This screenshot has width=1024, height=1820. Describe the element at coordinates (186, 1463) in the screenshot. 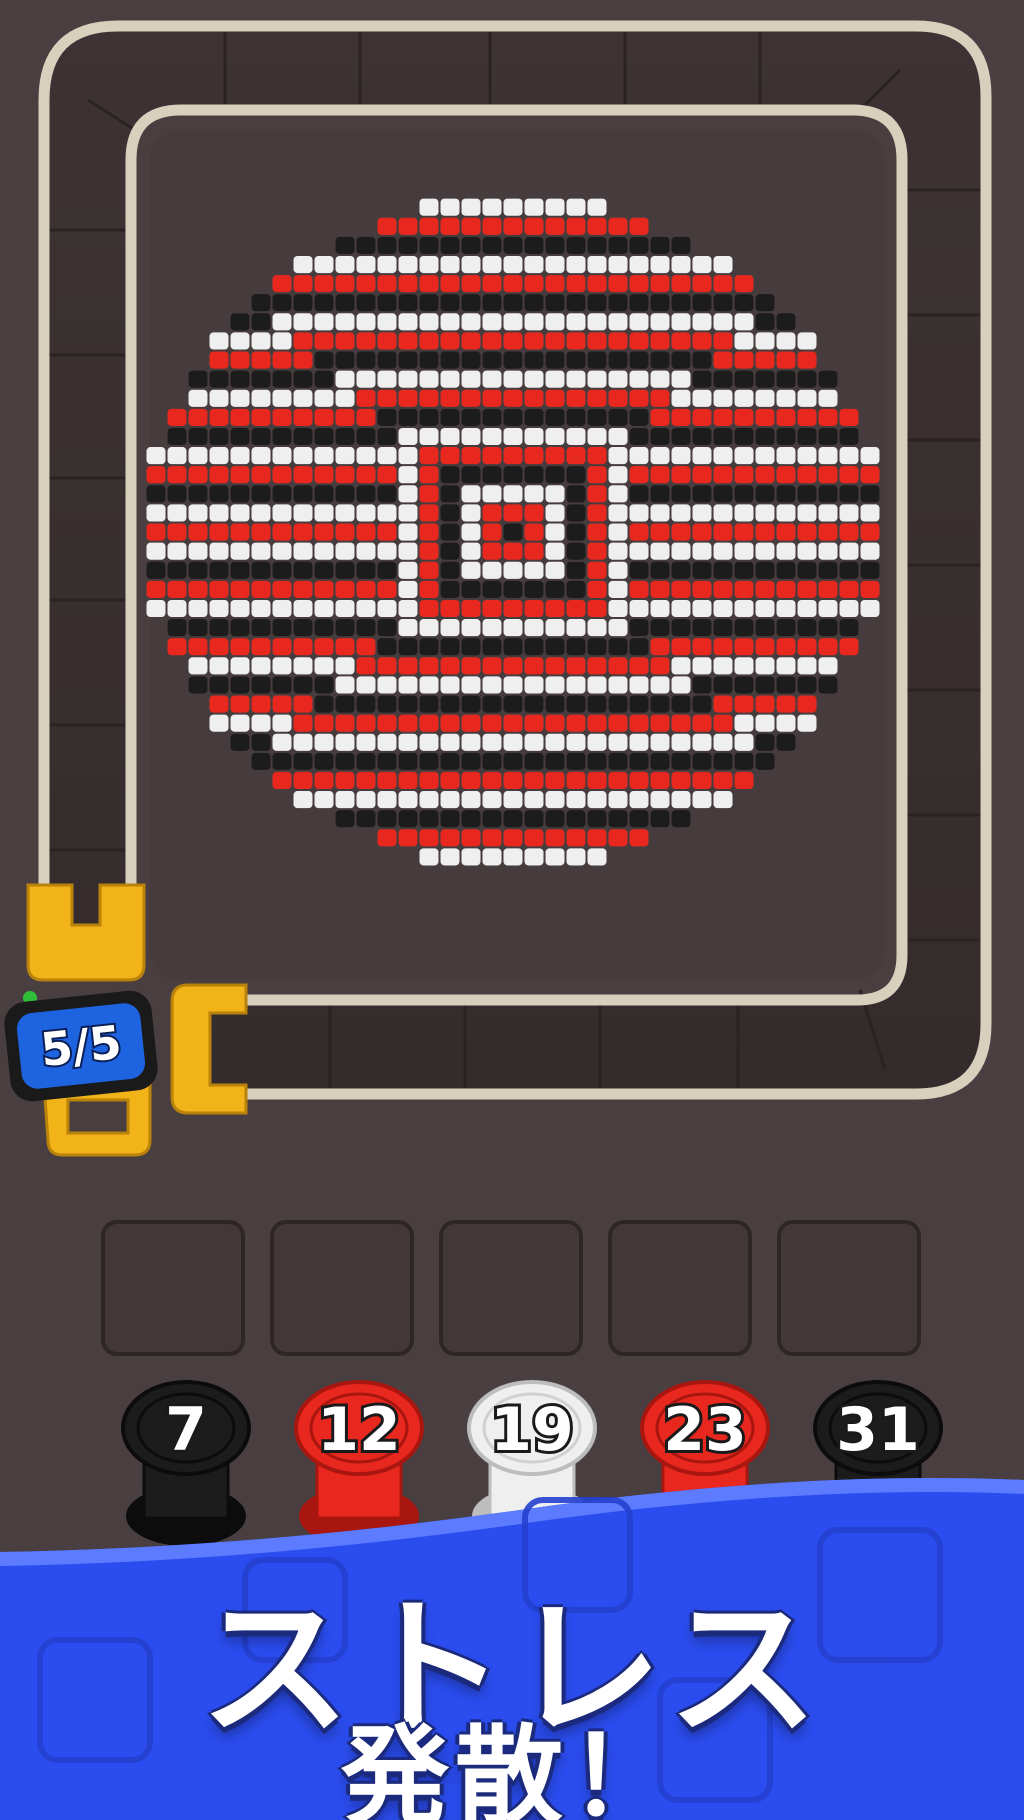

I see `spool-7: 7` at that location.